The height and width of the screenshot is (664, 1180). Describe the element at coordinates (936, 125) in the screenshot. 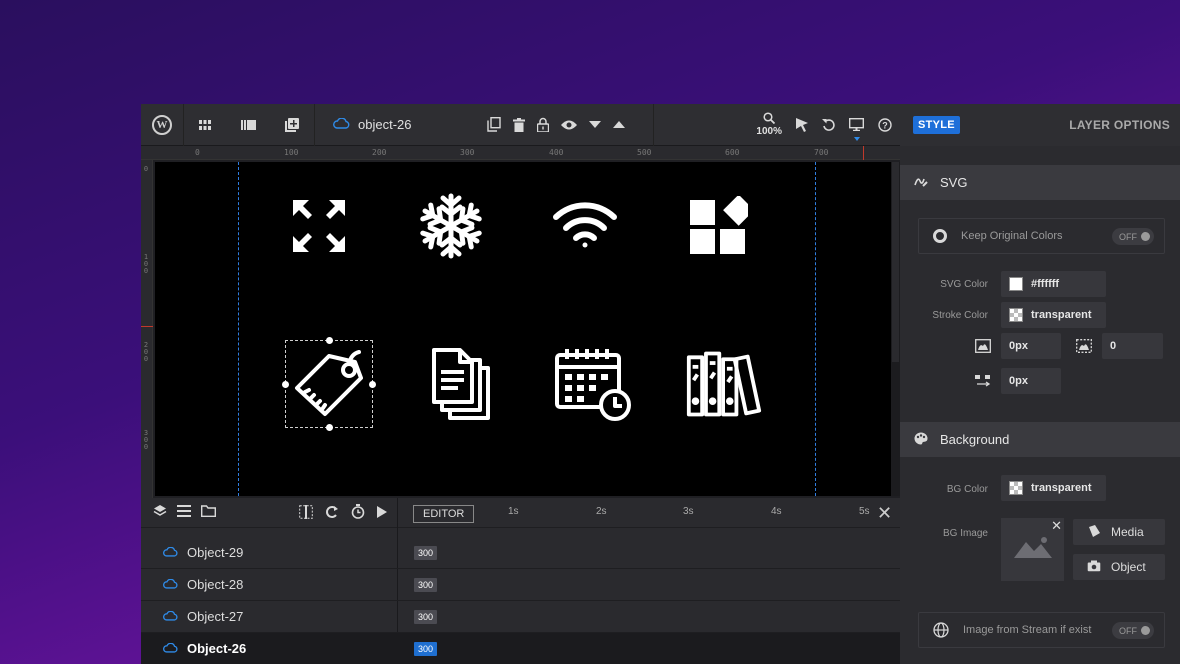

I see `tab-style: STYLE` at that location.